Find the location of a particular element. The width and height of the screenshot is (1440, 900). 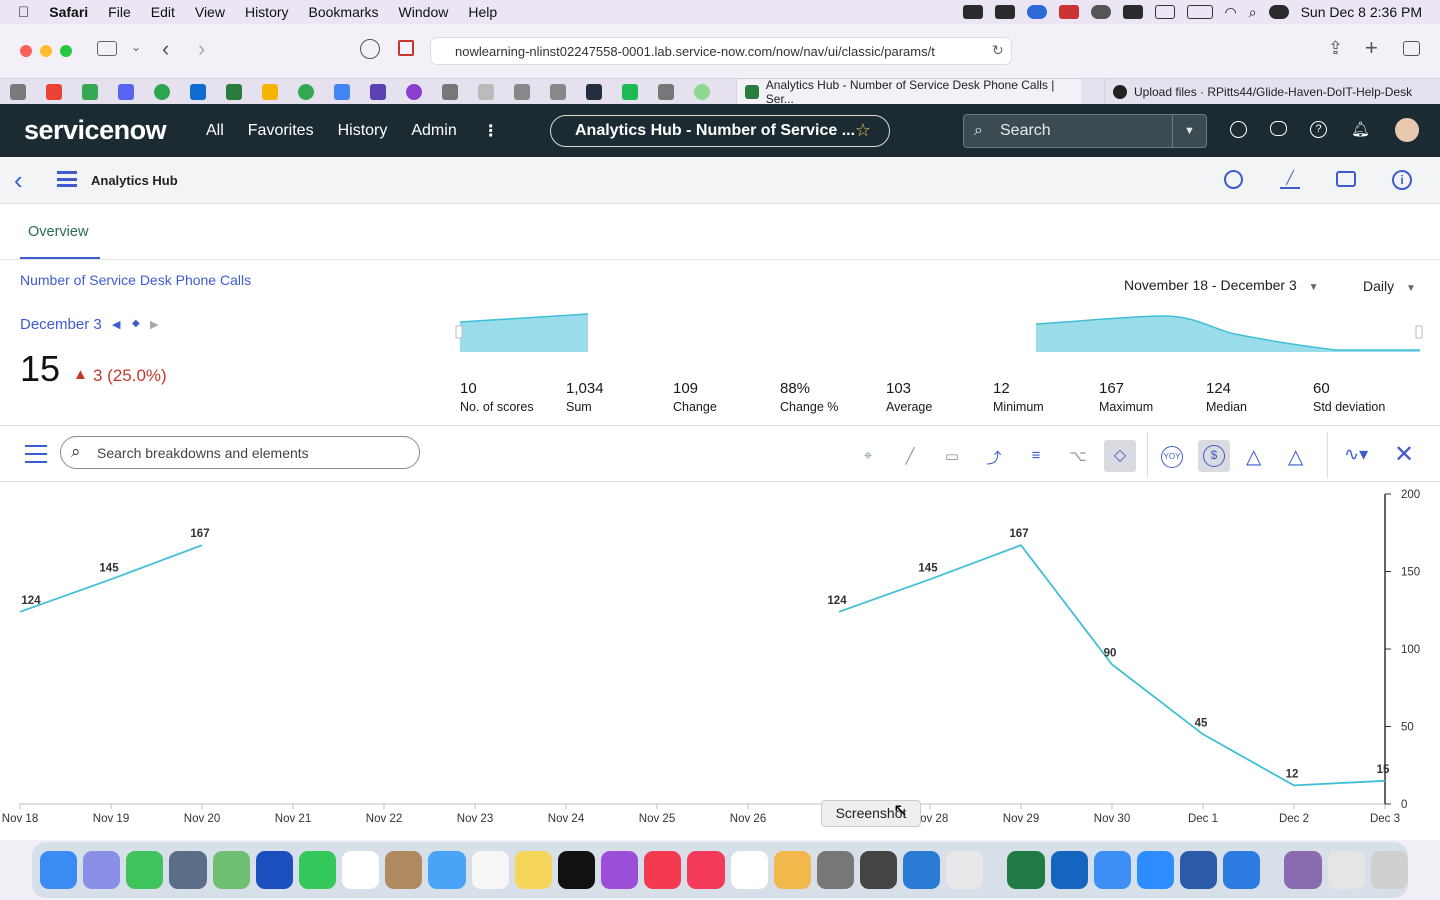

dock-launchpad-icon is located at coordinates (102, 870).